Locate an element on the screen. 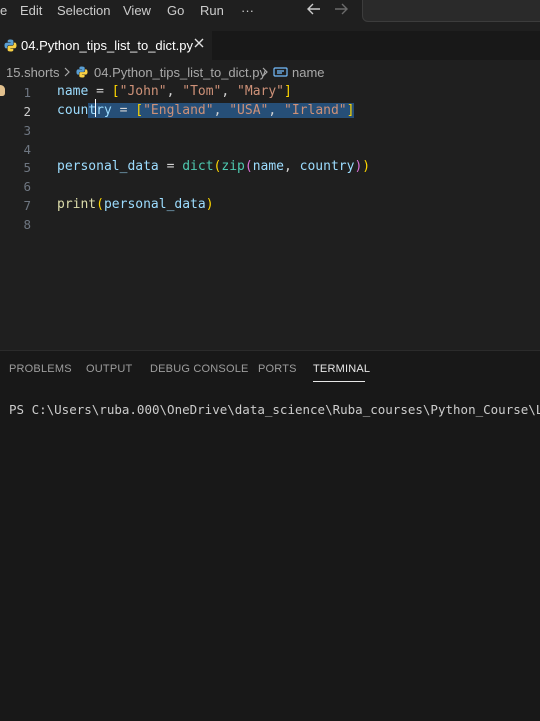  code-token: coun is located at coordinates (73, 110).